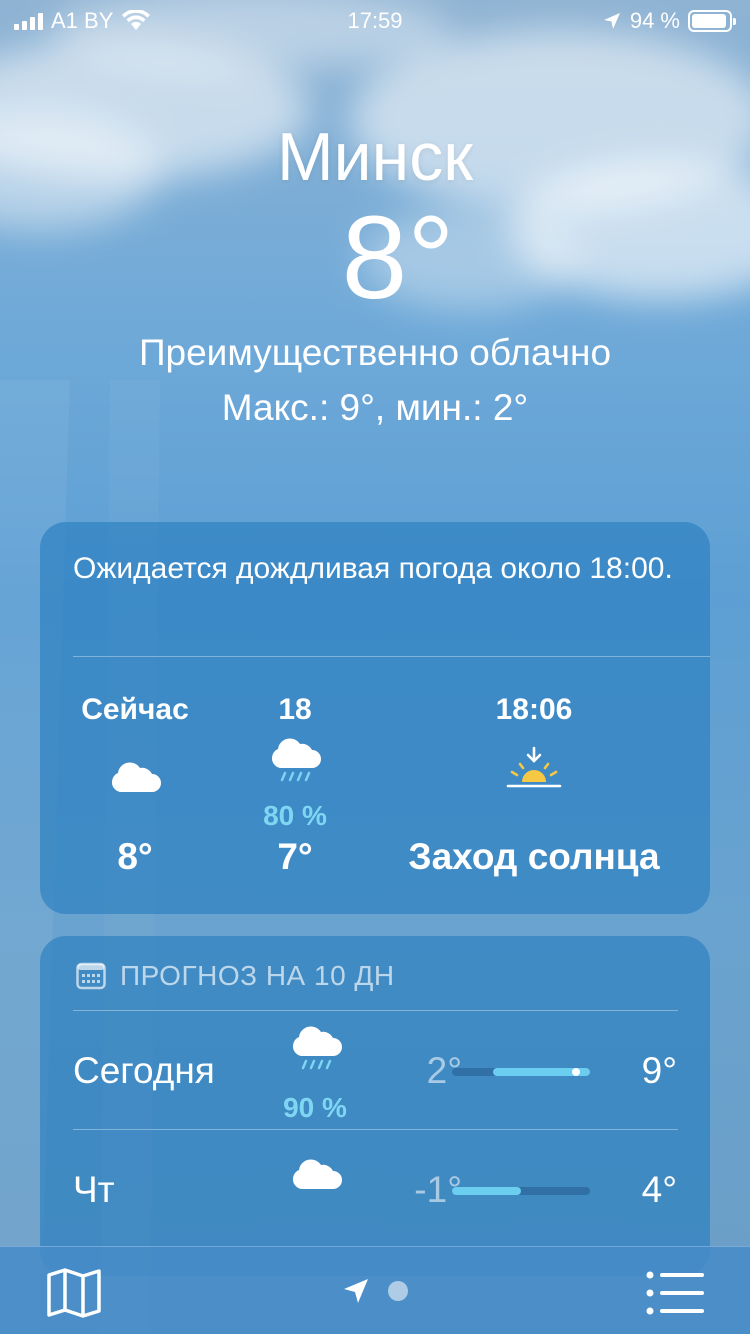  I want to click on battery-icon, so click(712, 21).